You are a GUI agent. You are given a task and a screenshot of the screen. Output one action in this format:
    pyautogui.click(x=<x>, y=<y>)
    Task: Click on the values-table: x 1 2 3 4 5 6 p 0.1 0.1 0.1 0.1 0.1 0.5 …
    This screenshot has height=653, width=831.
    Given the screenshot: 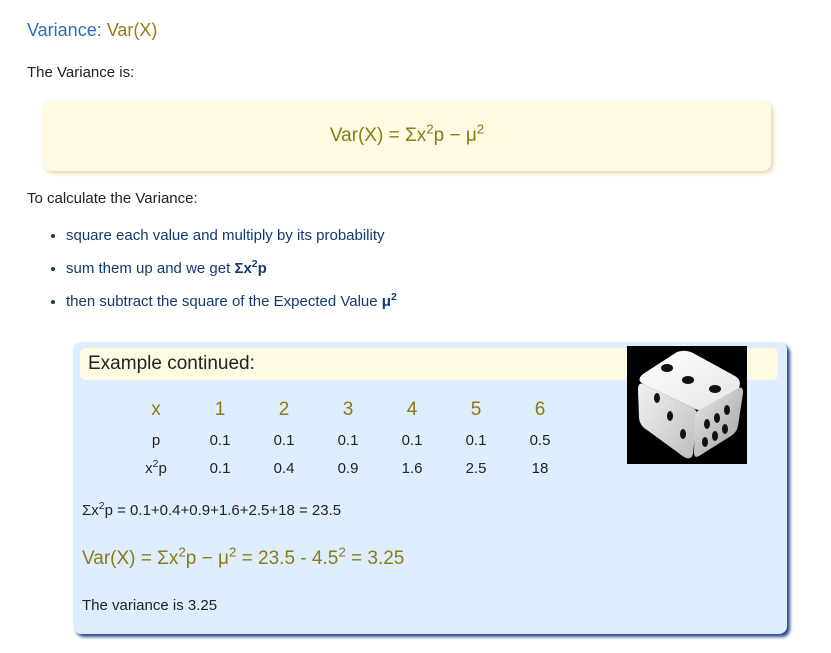 What is the action you would take?
    pyautogui.click(x=348, y=438)
    